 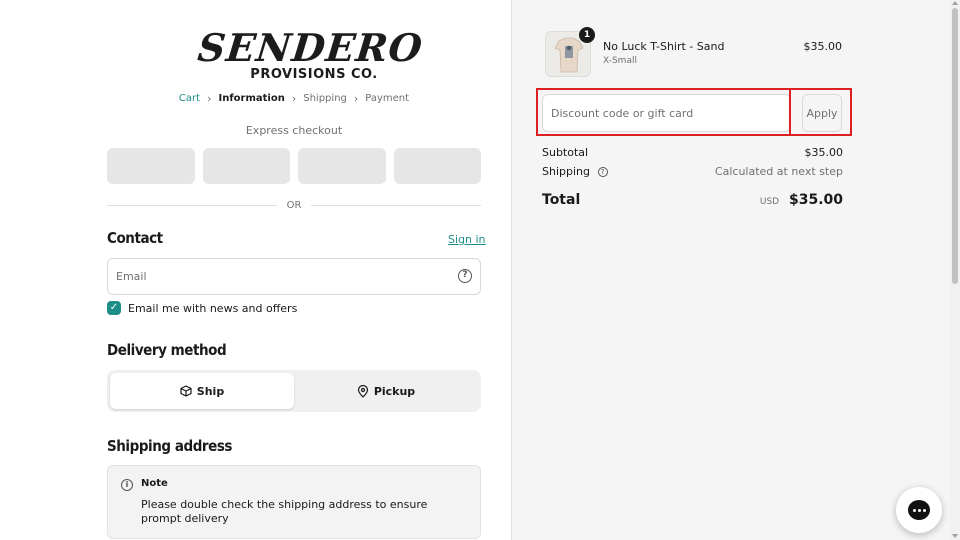 I want to click on express-checkout-label: Express checkout, so click(x=294, y=130).